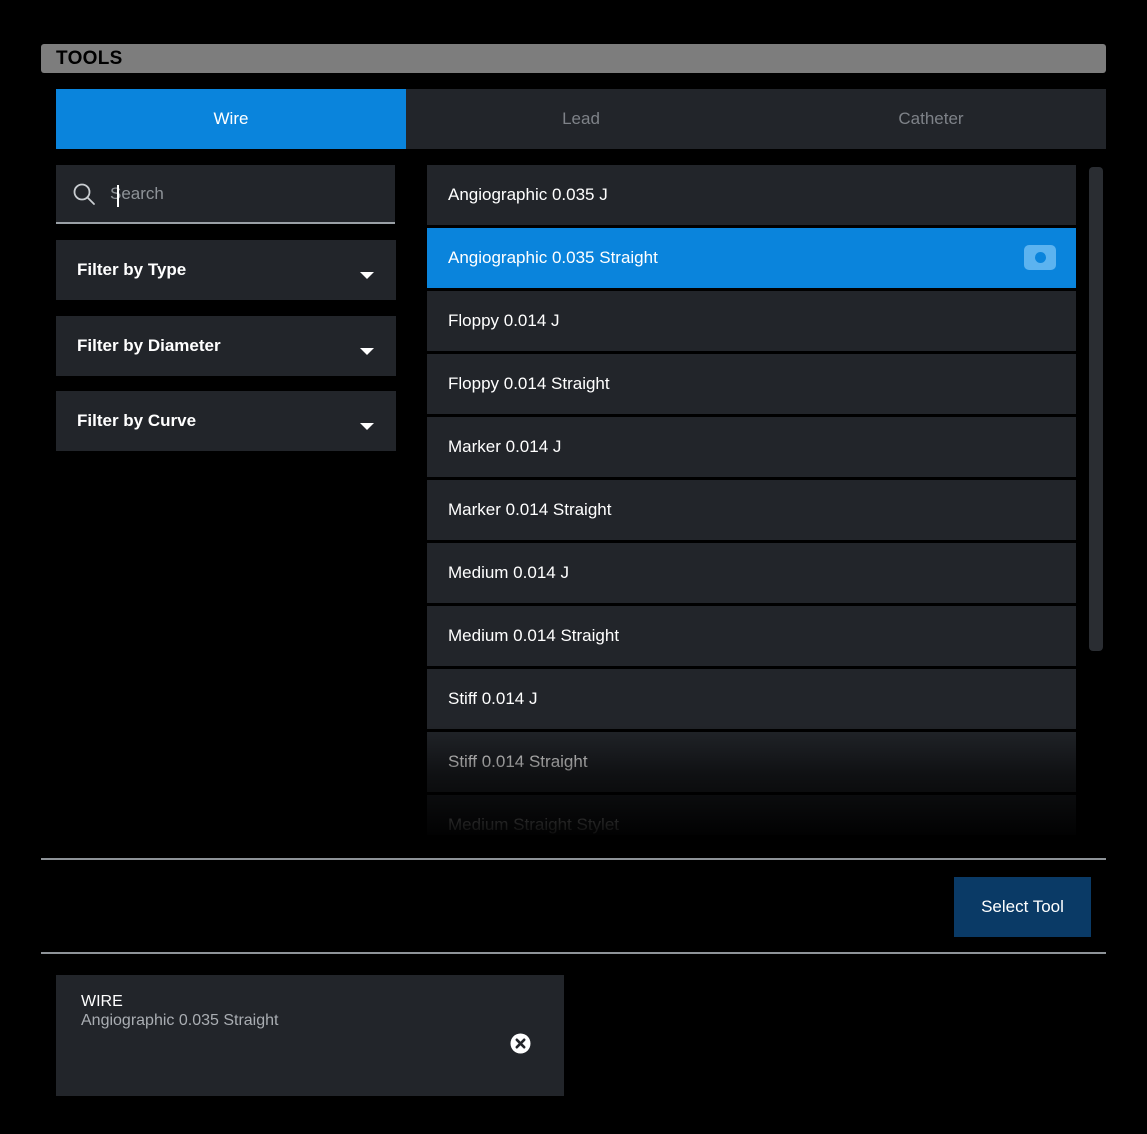 This screenshot has height=1134, width=1147. What do you see at coordinates (226, 270) in the screenshot?
I see `filter-by-type-dropdown: Filter by Type` at bounding box center [226, 270].